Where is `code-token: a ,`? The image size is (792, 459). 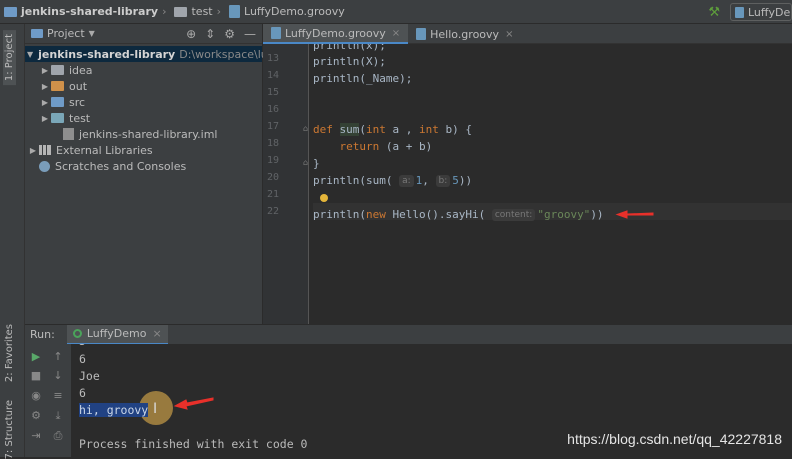
code-token: a , is located at coordinates (402, 129).